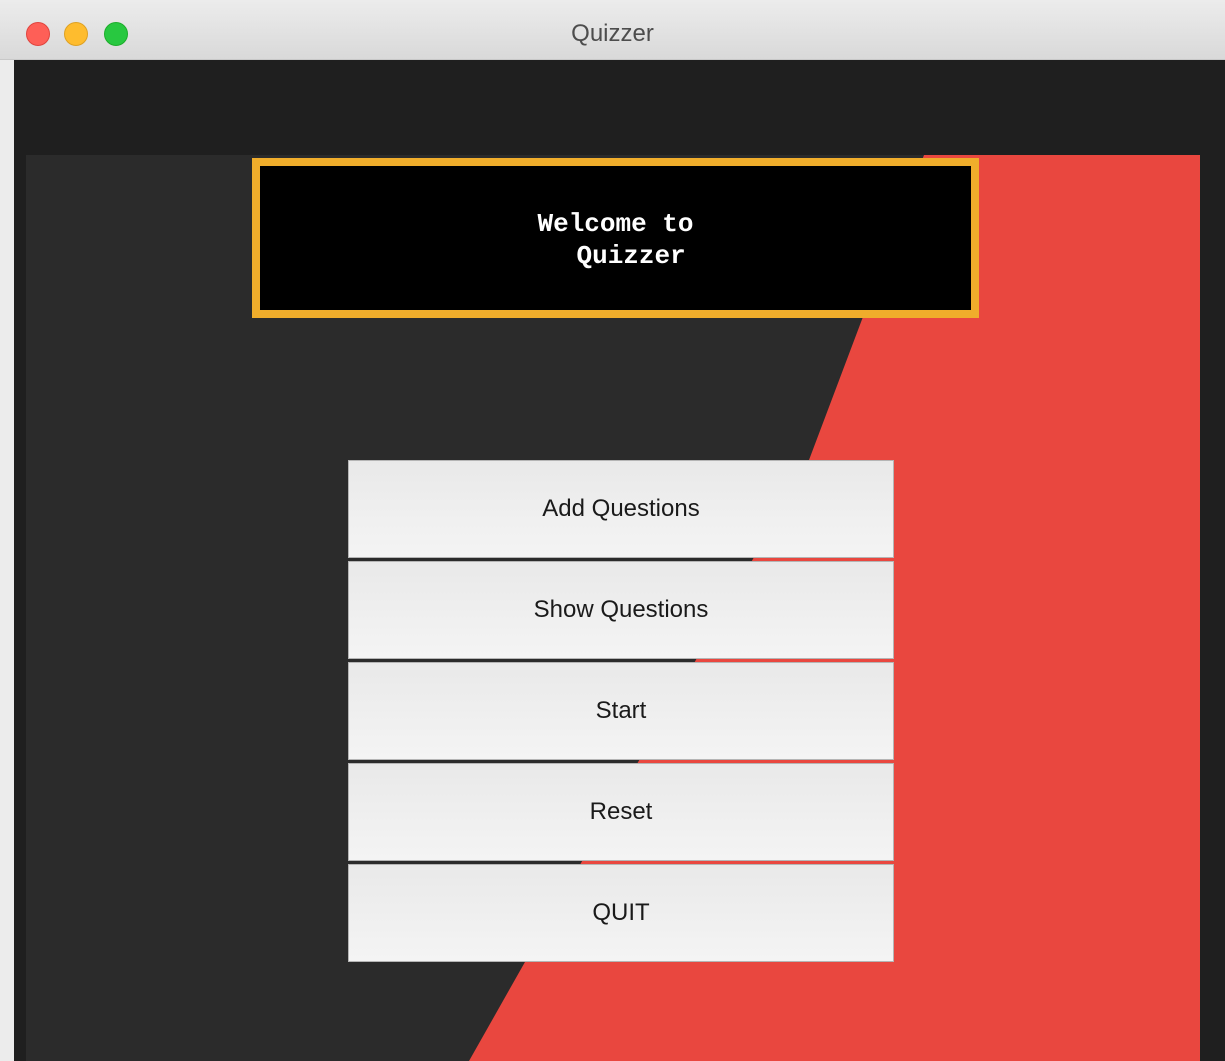  What do you see at coordinates (621, 610) in the screenshot?
I see `show-questions-button: Show Questions` at bounding box center [621, 610].